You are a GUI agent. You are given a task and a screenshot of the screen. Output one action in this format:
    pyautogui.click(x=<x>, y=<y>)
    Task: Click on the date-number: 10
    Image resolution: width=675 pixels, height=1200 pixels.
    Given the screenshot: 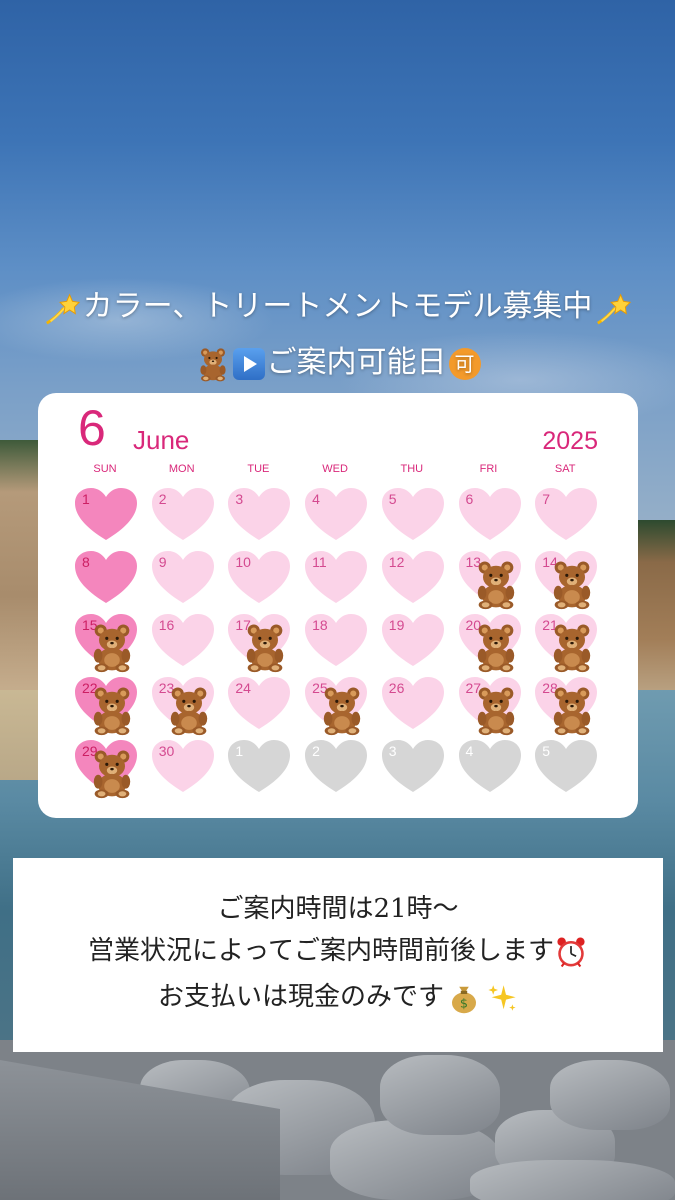 What is the action you would take?
    pyautogui.click(x=243, y=562)
    